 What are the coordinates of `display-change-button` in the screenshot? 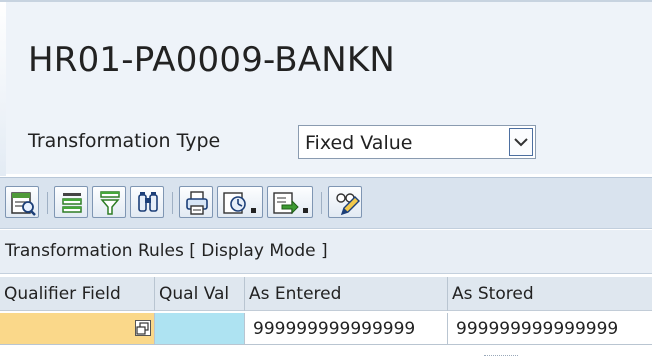 It's located at (345, 202).